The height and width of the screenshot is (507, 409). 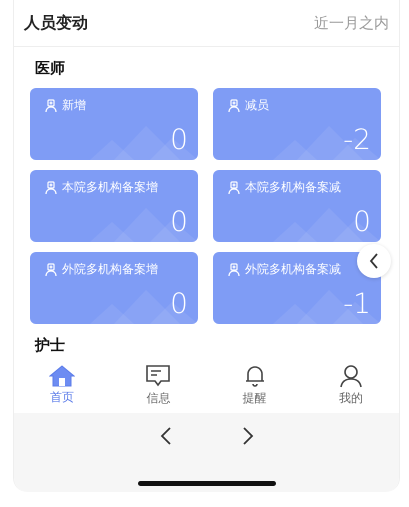 What do you see at coordinates (357, 140) in the screenshot?
I see `card-value: -2` at bounding box center [357, 140].